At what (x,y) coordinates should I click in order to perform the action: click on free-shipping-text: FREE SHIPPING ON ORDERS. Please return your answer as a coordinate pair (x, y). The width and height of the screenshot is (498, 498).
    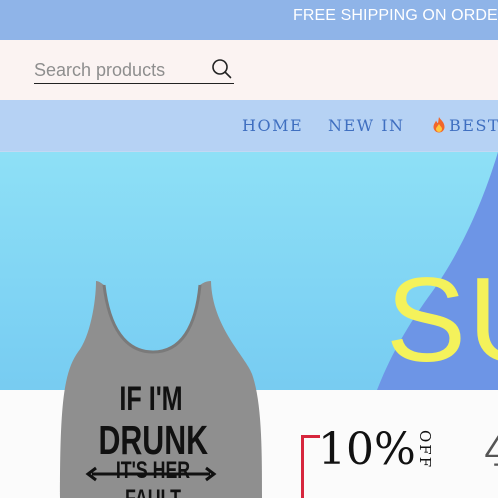
    Looking at the image, I should click on (395, 15).